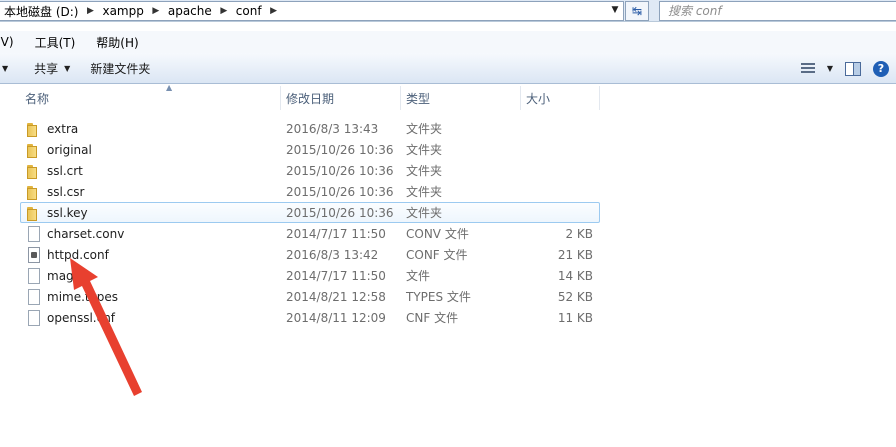 The width and height of the screenshot is (896, 447). I want to click on file-type: CONV 文件, so click(437, 234).